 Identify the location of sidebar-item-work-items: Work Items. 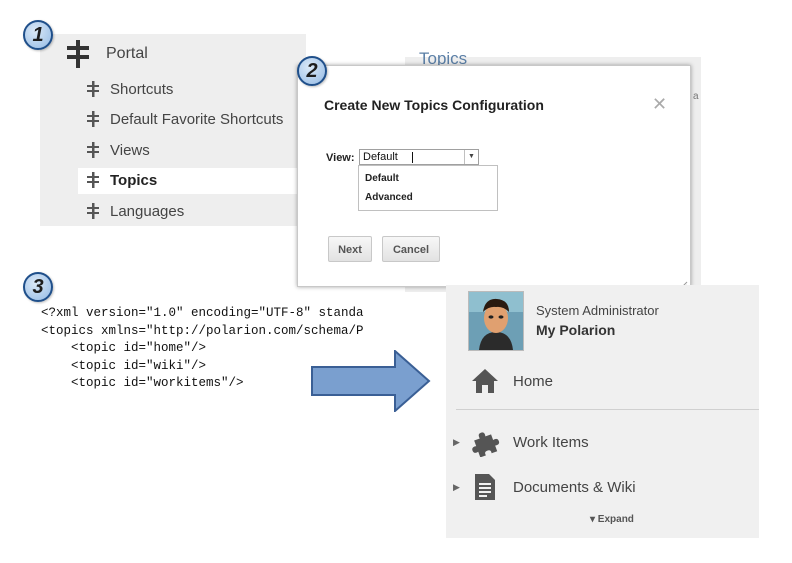
(551, 442).